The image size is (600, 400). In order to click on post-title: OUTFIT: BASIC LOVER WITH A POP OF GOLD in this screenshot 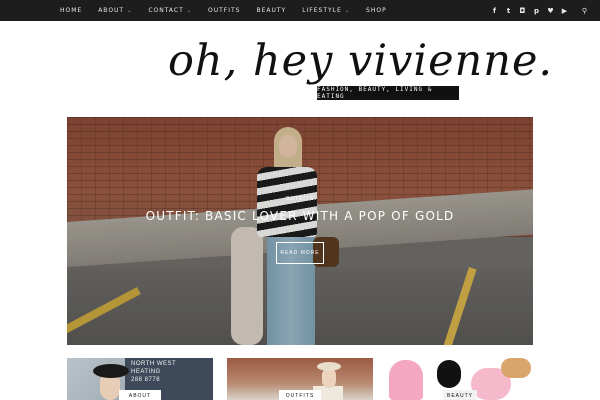, I will do `click(300, 216)`.